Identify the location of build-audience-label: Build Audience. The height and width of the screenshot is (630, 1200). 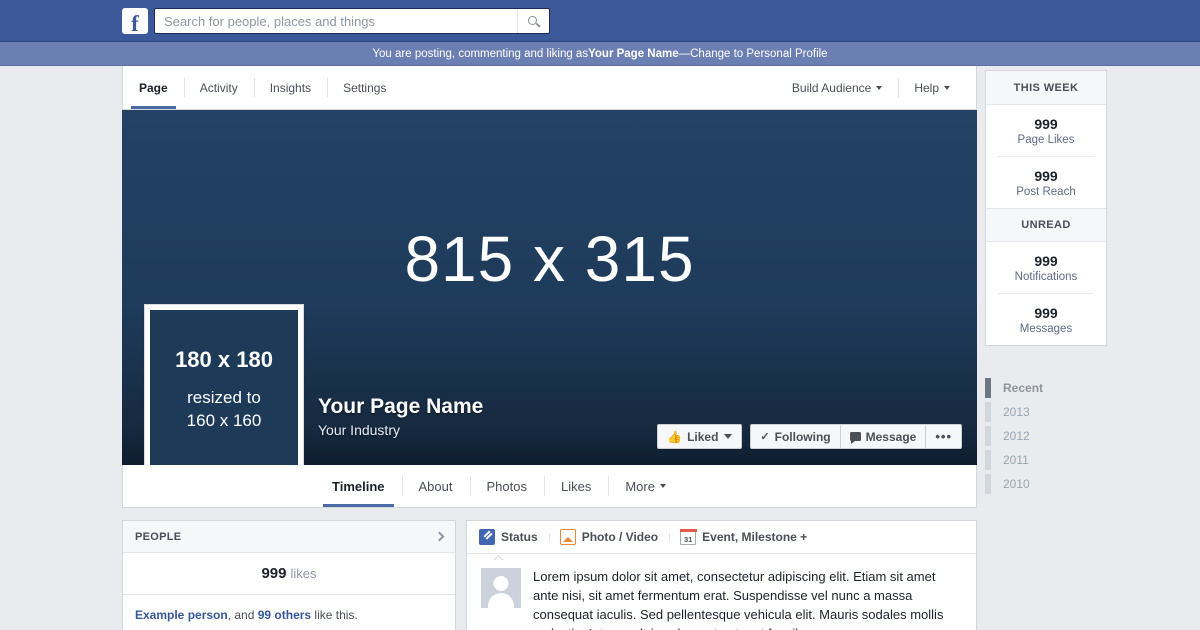
(831, 87).